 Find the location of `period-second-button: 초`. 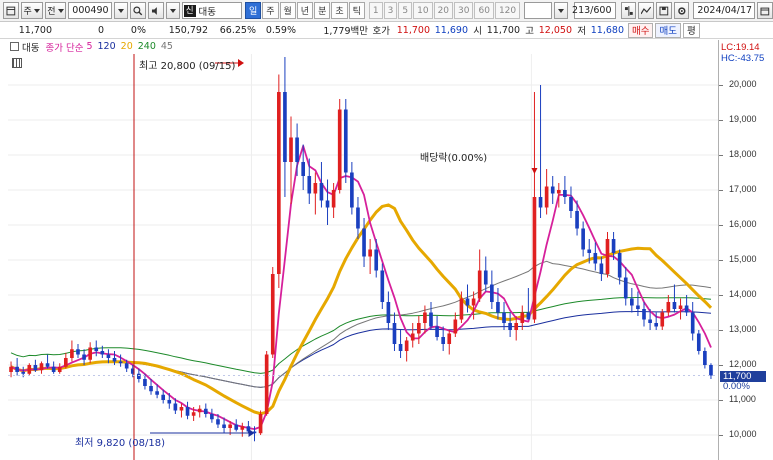

period-second-button: 초 is located at coordinates (339, 10).